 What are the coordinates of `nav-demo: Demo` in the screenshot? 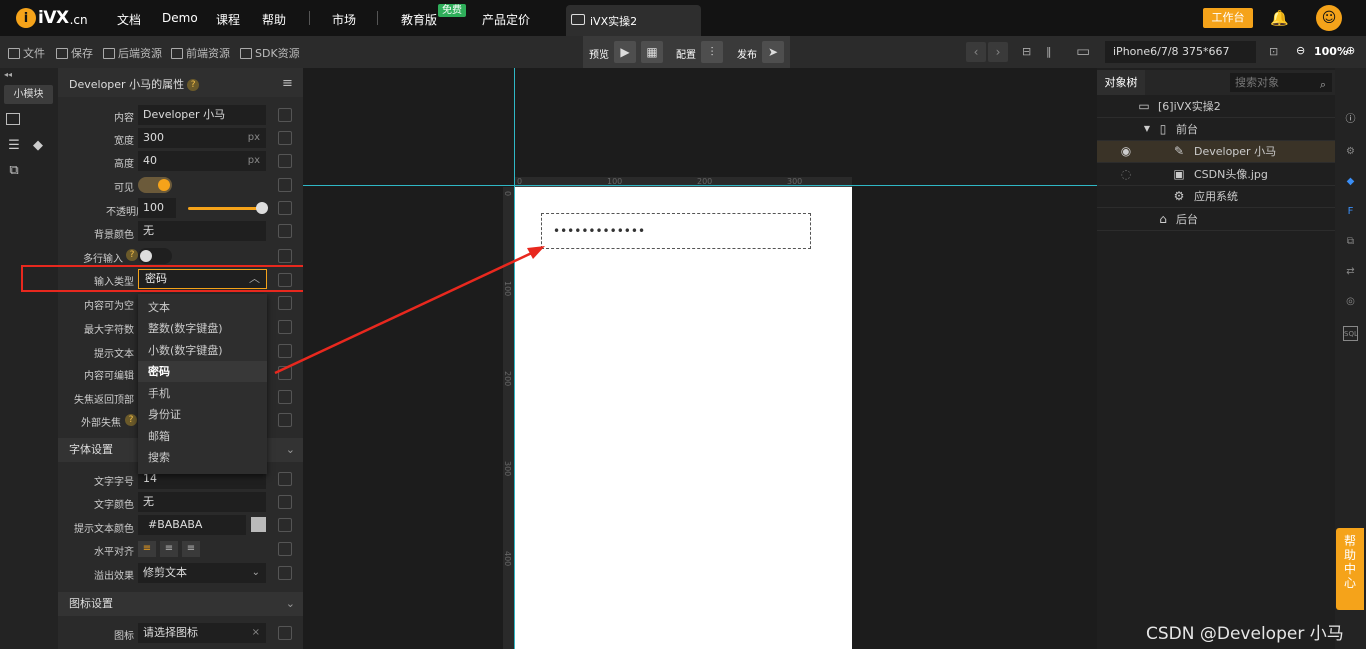 It's located at (180, 18).